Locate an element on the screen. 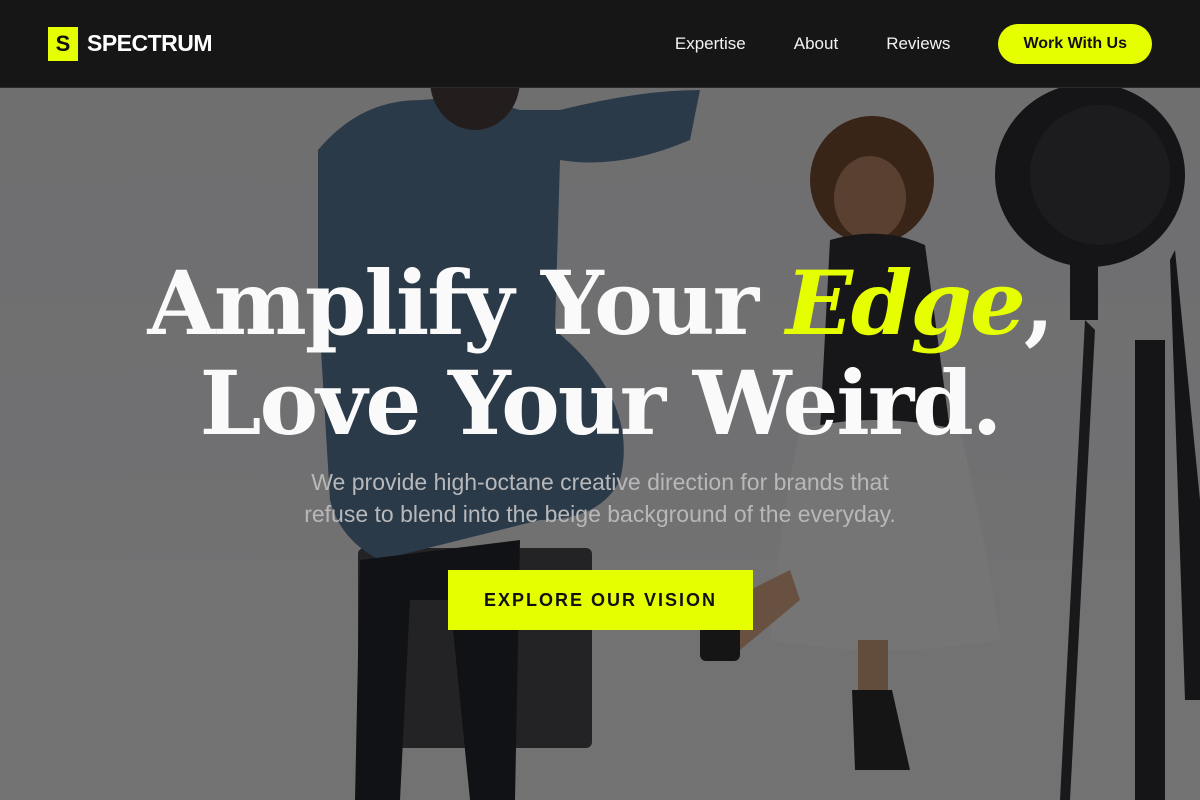  work-with-us-button: Work With Us is located at coordinates (1075, 43).